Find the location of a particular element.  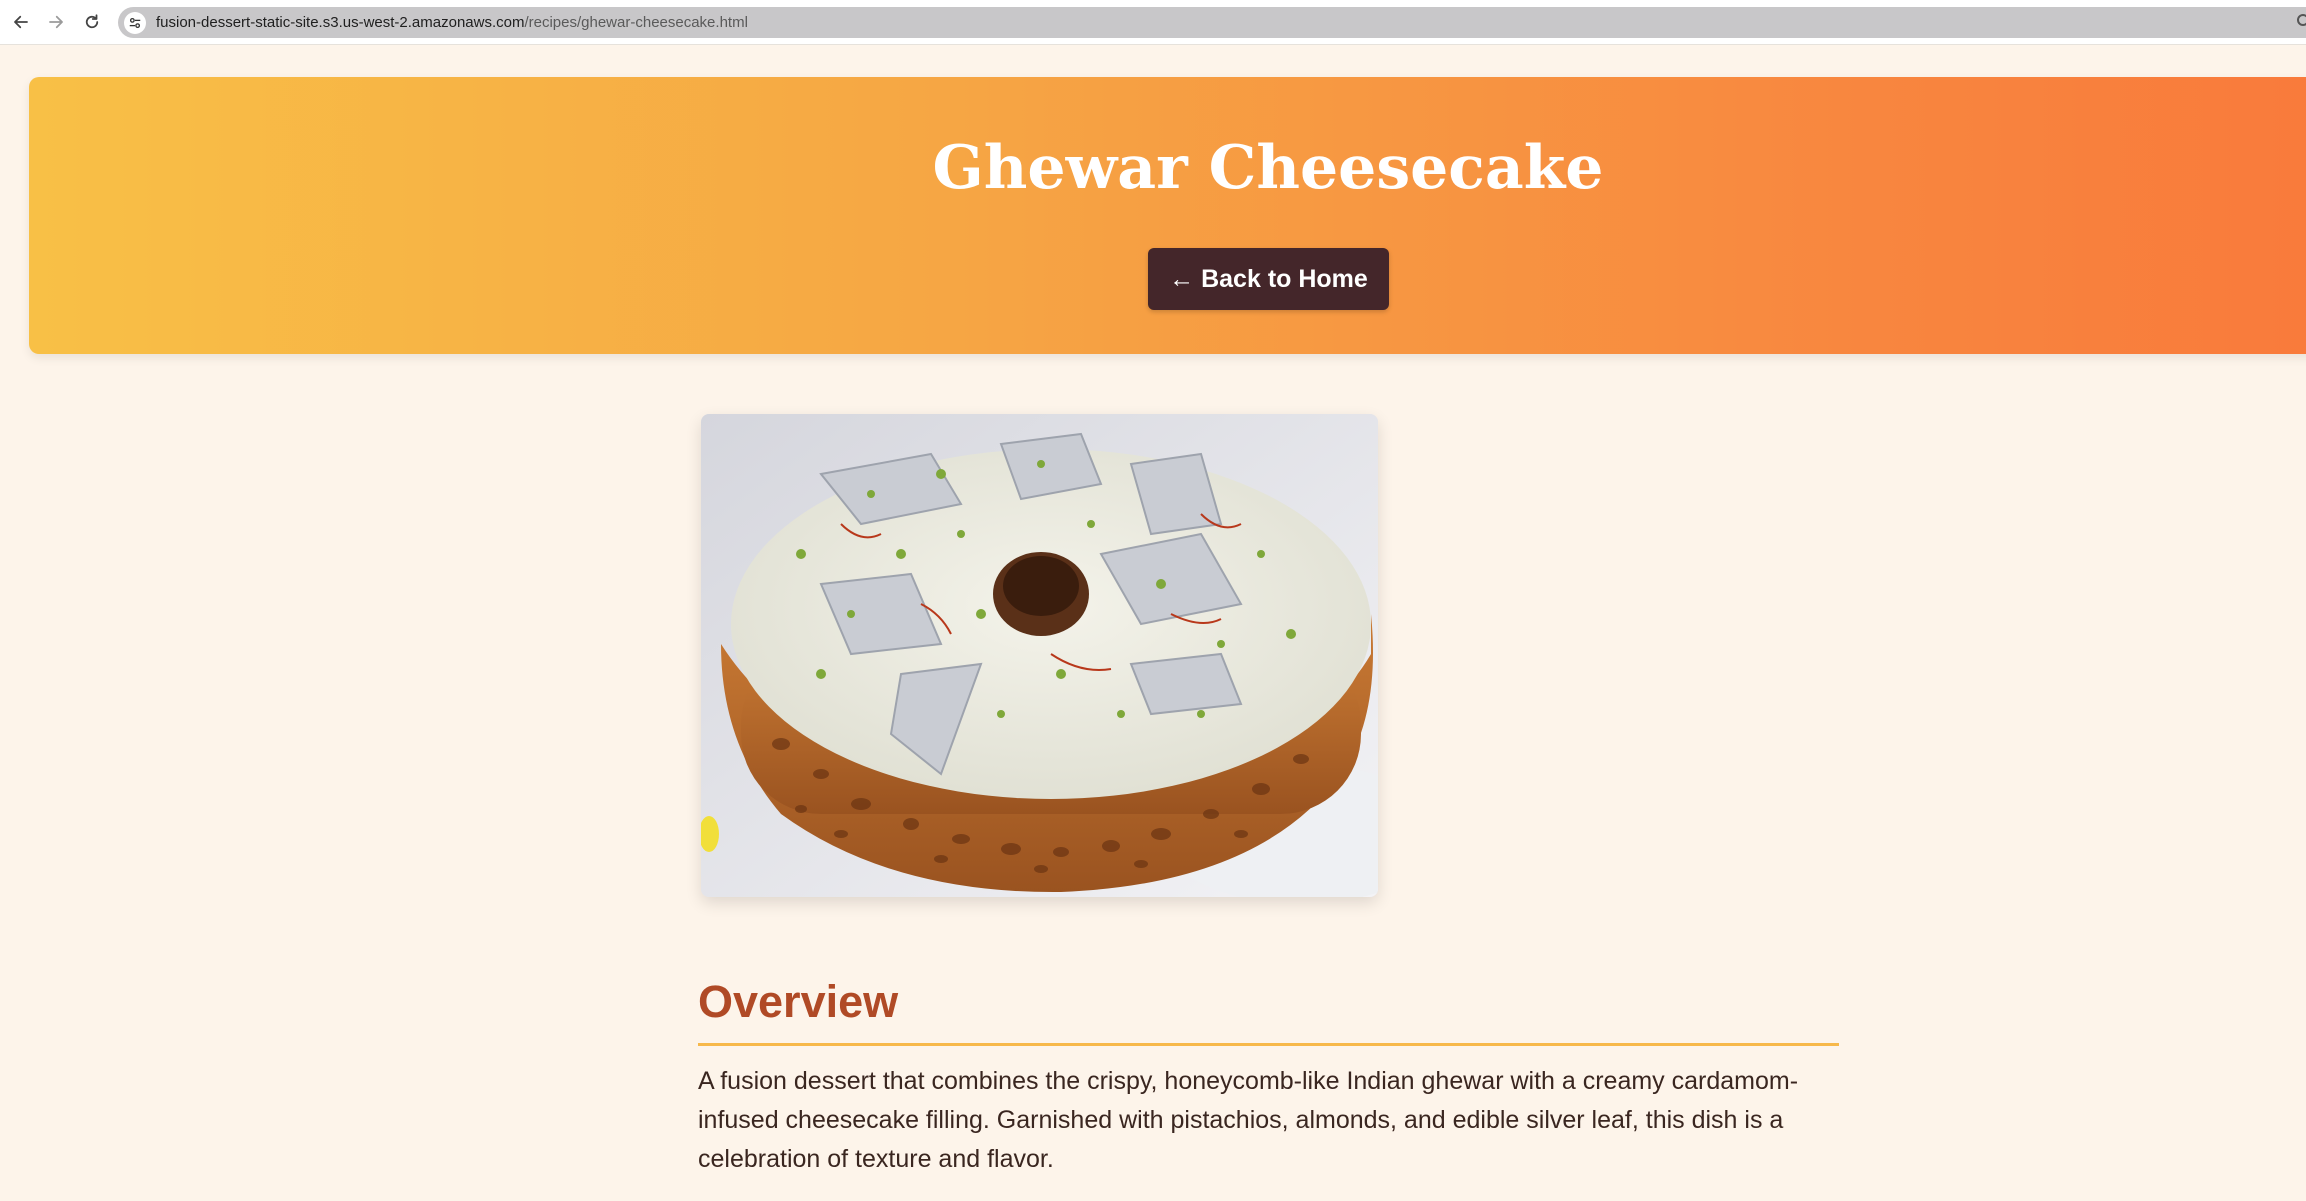

forward-arrow-icon is located at coordinates (56, 22).